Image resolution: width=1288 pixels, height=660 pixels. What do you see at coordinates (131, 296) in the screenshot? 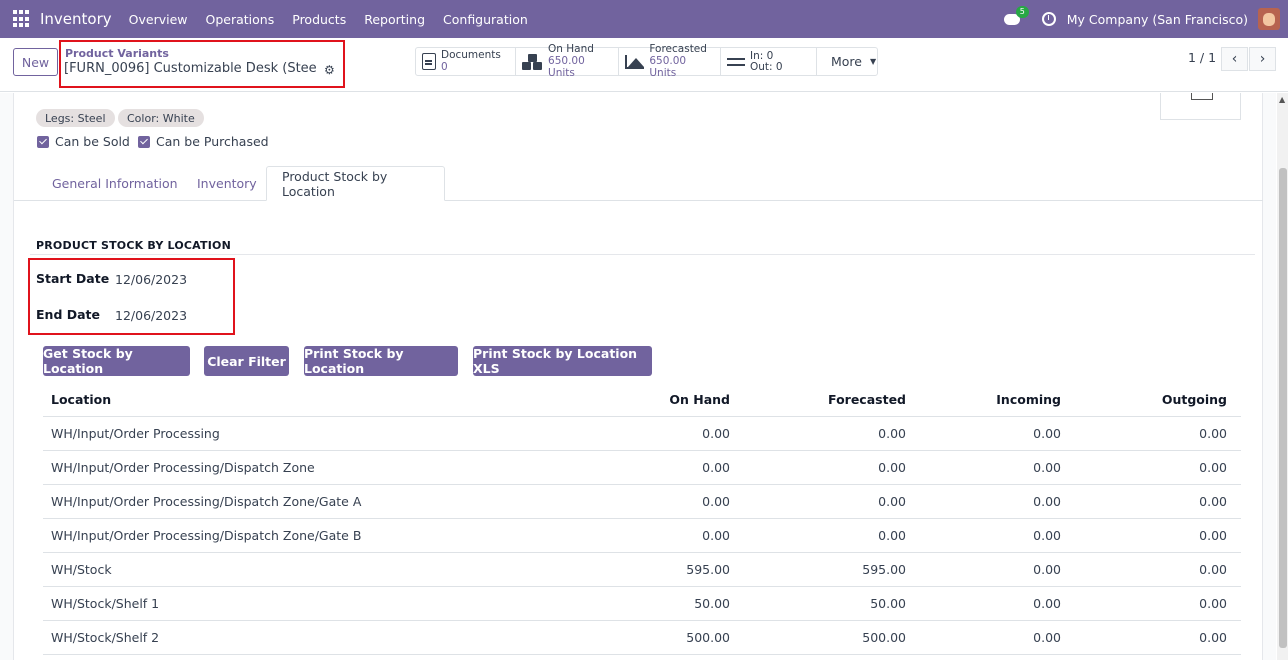
I see `date-filter-highlight` at bounding box center [131, 296].